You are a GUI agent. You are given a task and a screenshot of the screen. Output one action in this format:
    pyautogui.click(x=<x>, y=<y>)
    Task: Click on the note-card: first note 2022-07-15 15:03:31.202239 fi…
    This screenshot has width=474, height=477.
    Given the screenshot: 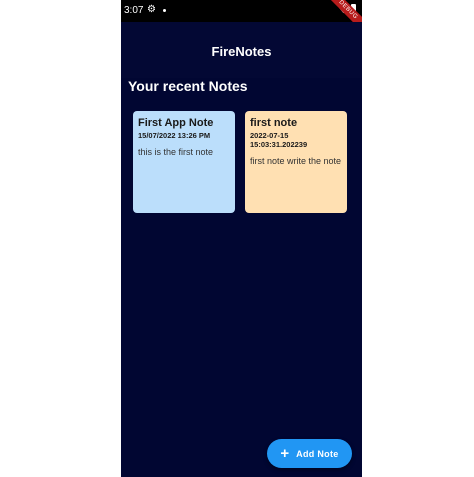 What is the action you would take?
    pyautogui.click(x=296, y=162)
    